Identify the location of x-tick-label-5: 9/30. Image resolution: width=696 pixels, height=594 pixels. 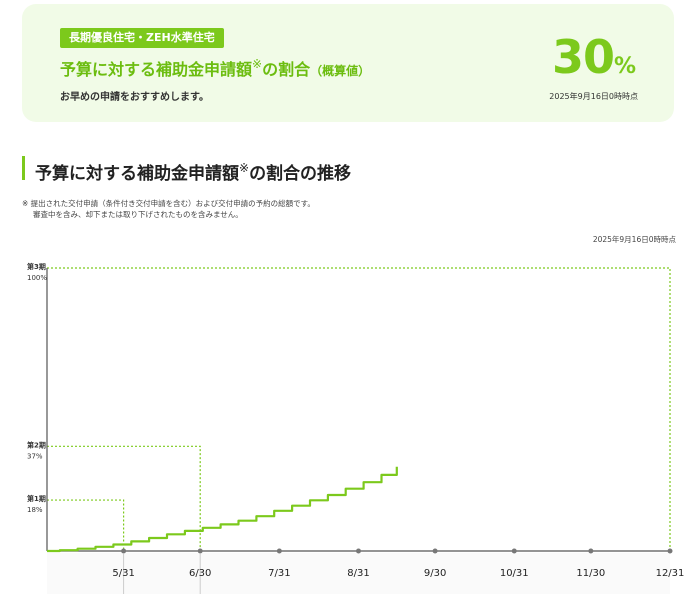
(435, 573).